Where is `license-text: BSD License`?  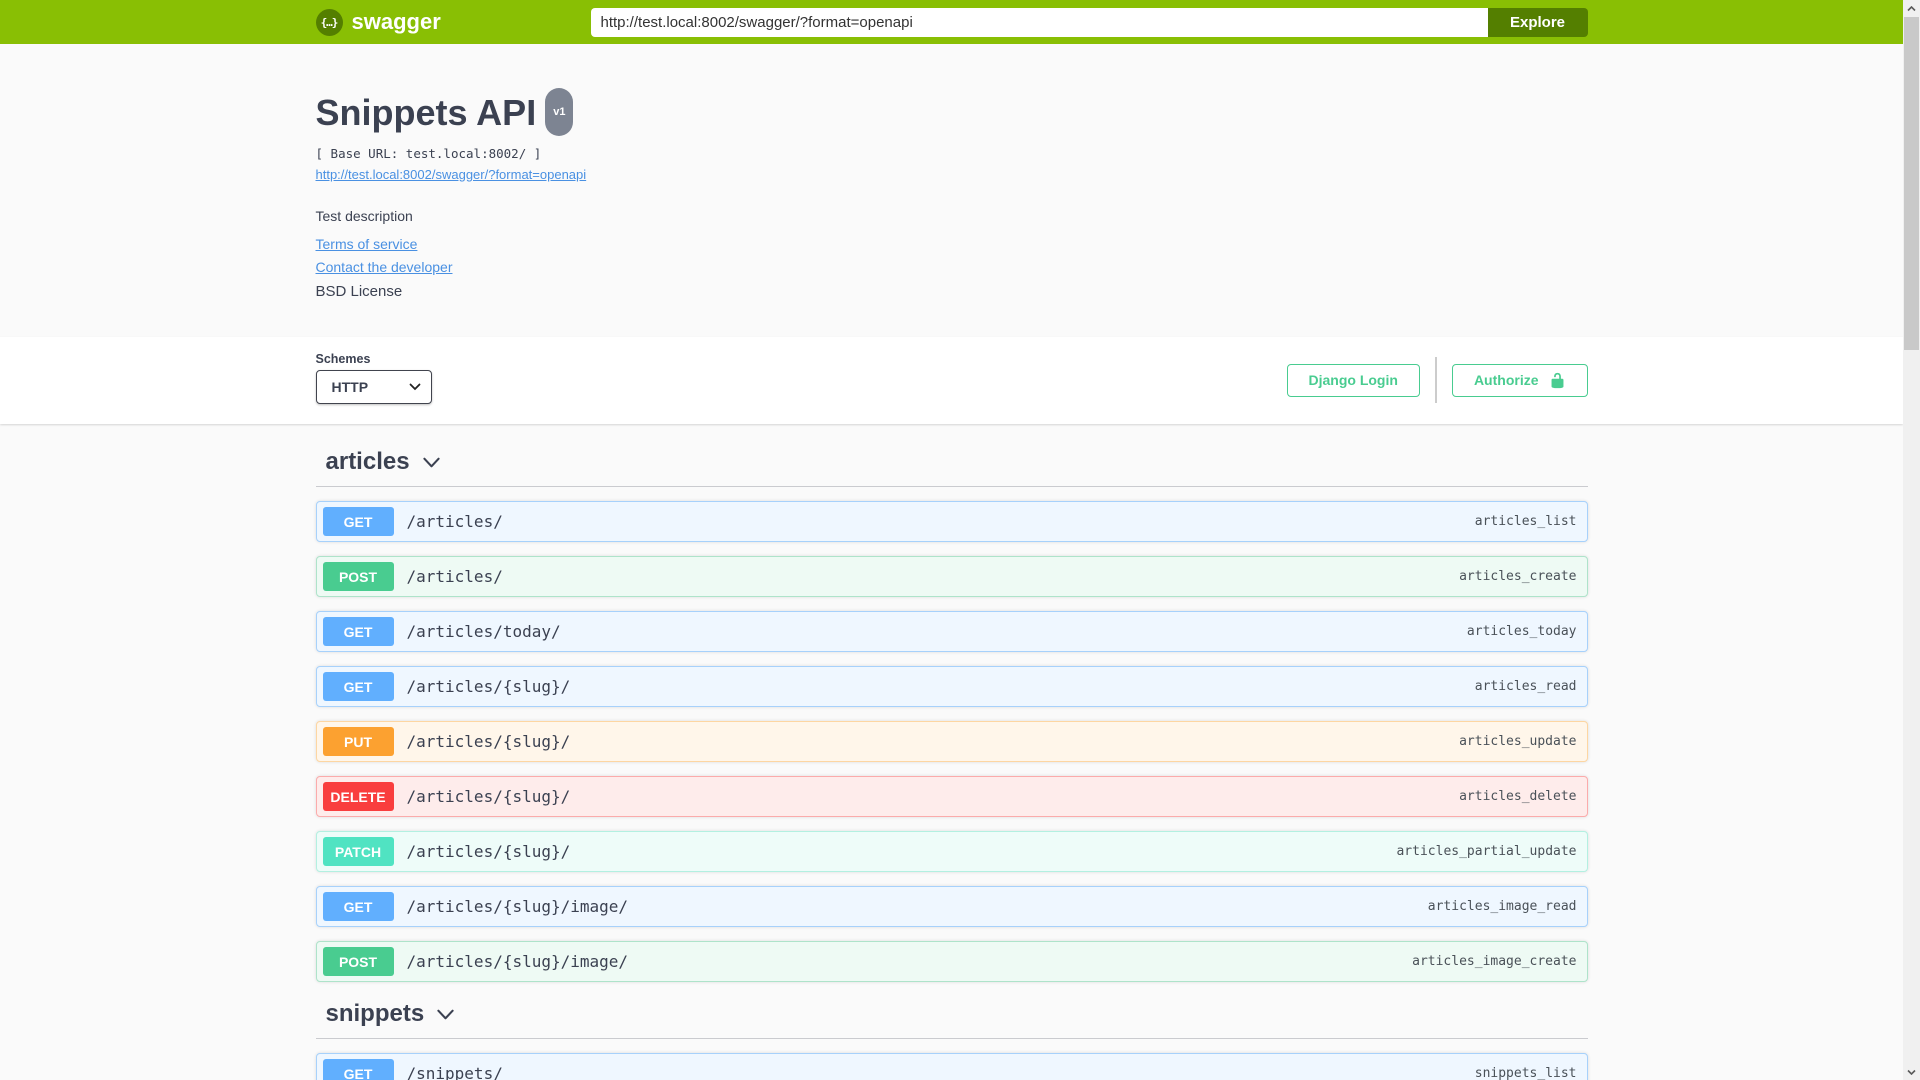
license-text: BSD License is located at coordinates (359, 291).